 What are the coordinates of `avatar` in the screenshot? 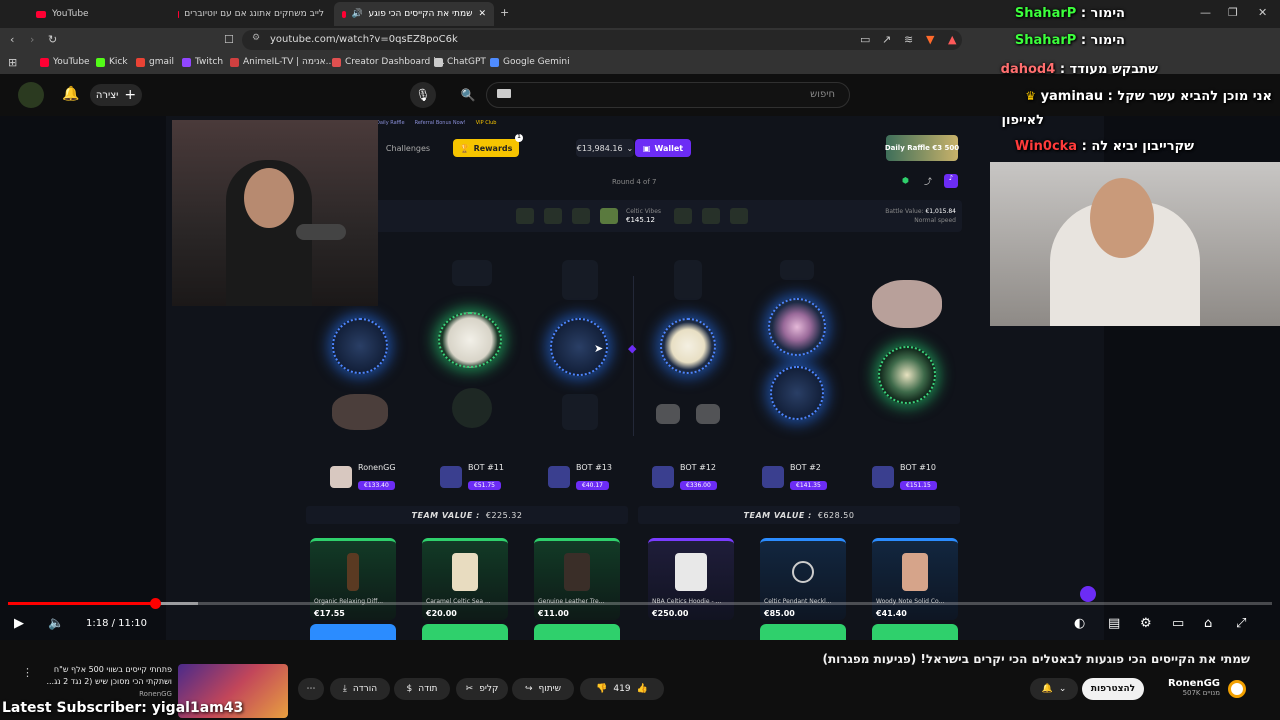 It's located at (31, 95).